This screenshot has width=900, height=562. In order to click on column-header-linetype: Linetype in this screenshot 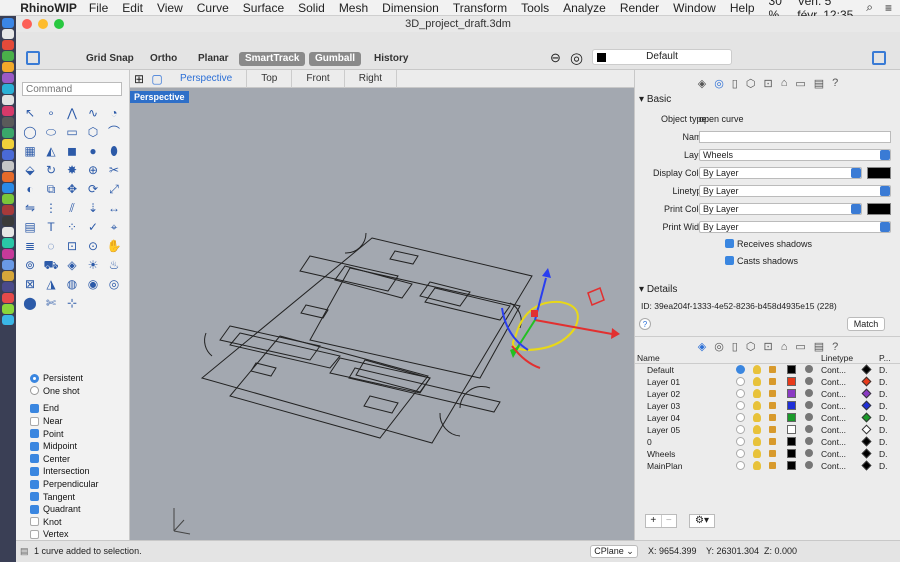, I will do `click(837, 358)`.